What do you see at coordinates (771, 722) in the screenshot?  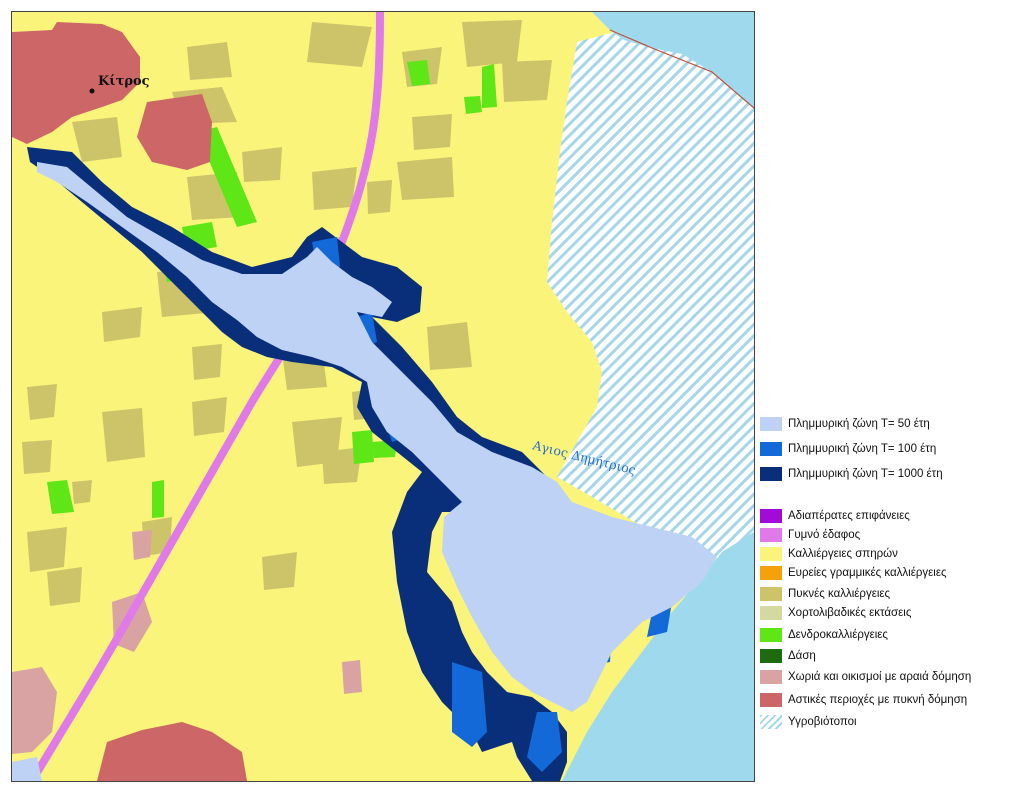 I see `wetland-swatch` at bounding box center [771, 722].